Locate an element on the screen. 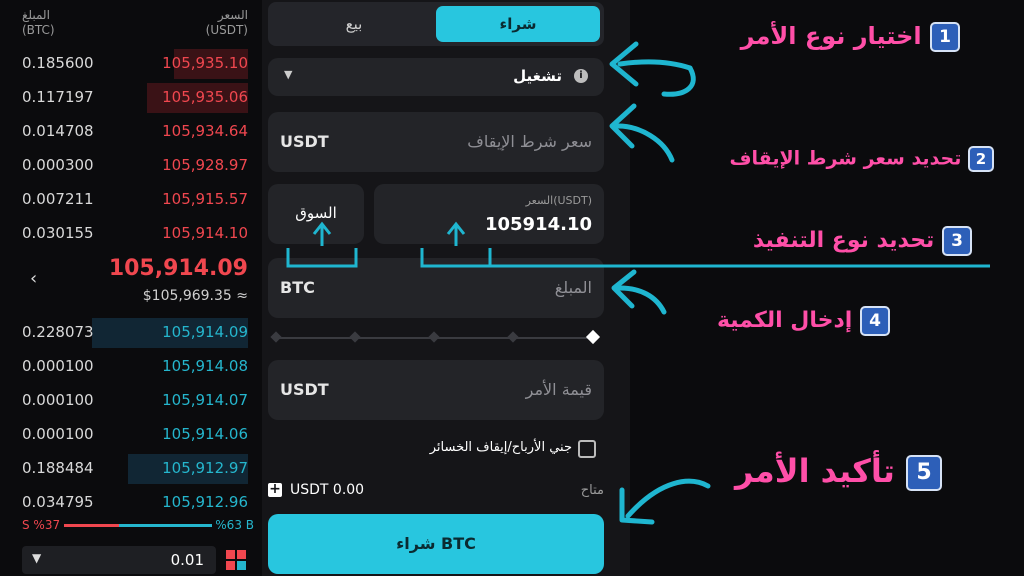  step-5-badge: 5 is located at coordinates (924, 473).